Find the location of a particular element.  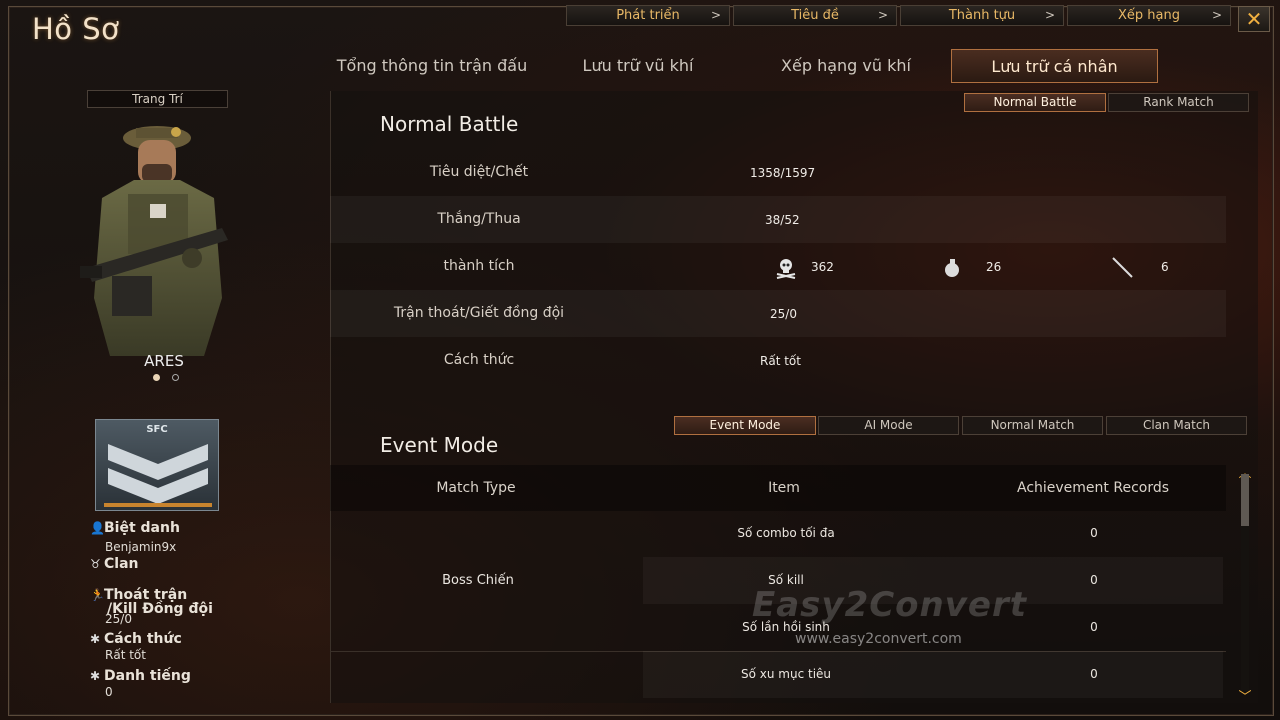

stat-value: 1358/1597 is located at coordinates (783, 173).